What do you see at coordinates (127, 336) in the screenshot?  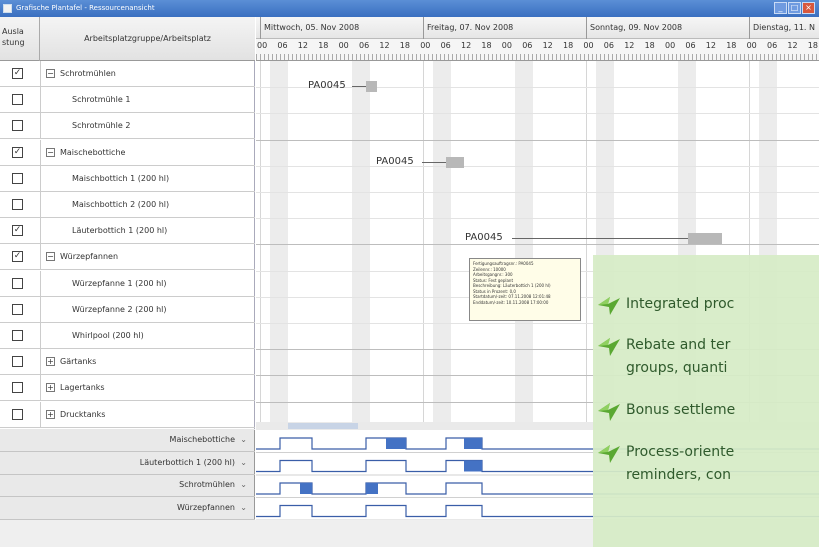 I see `resource-row: Whirlpool (200 hl)` at bounding box center [127, 336].